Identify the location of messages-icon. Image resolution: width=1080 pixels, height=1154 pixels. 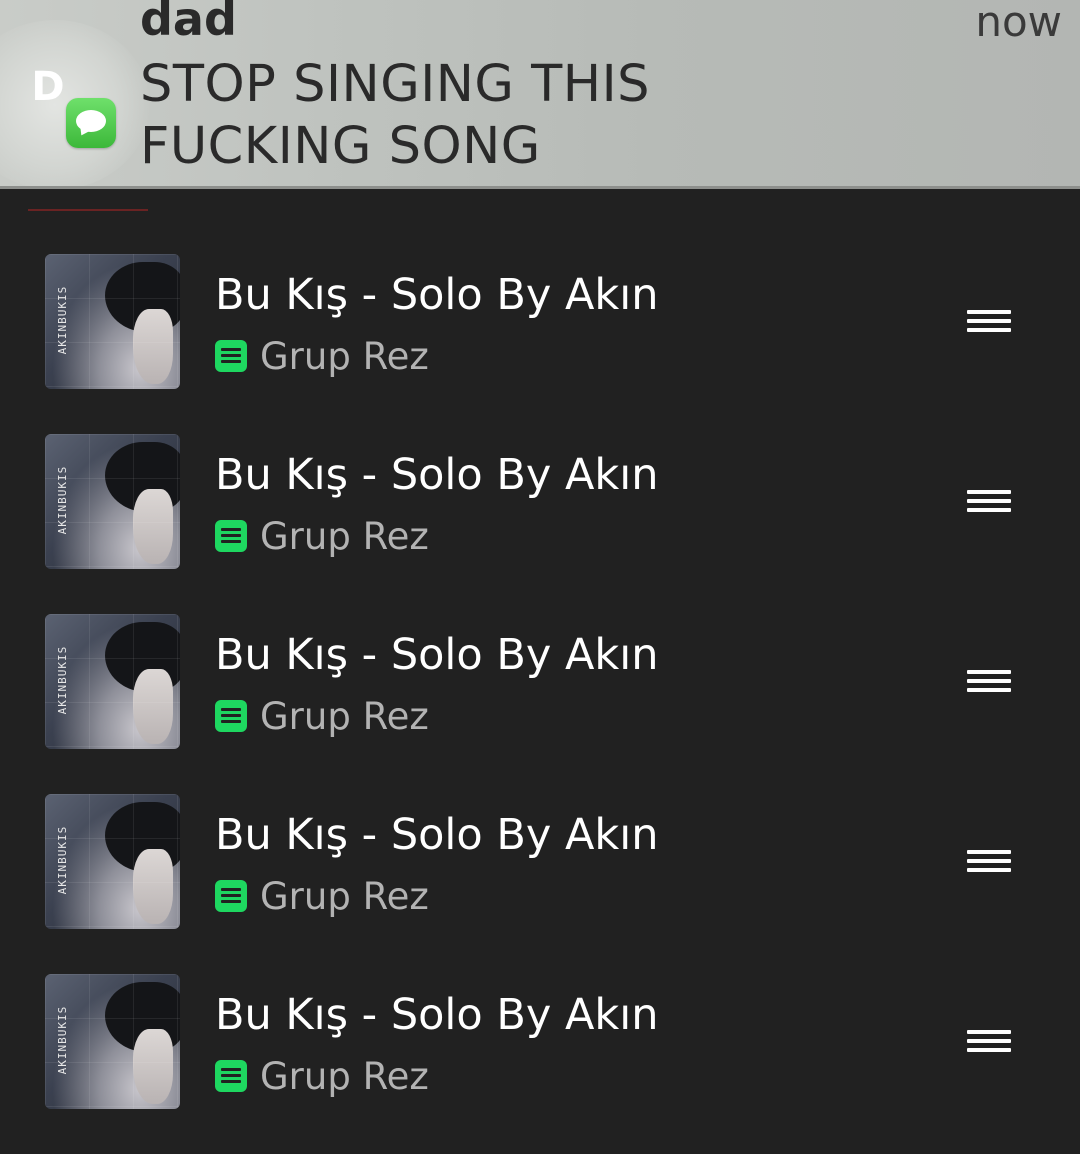
(91, 123).